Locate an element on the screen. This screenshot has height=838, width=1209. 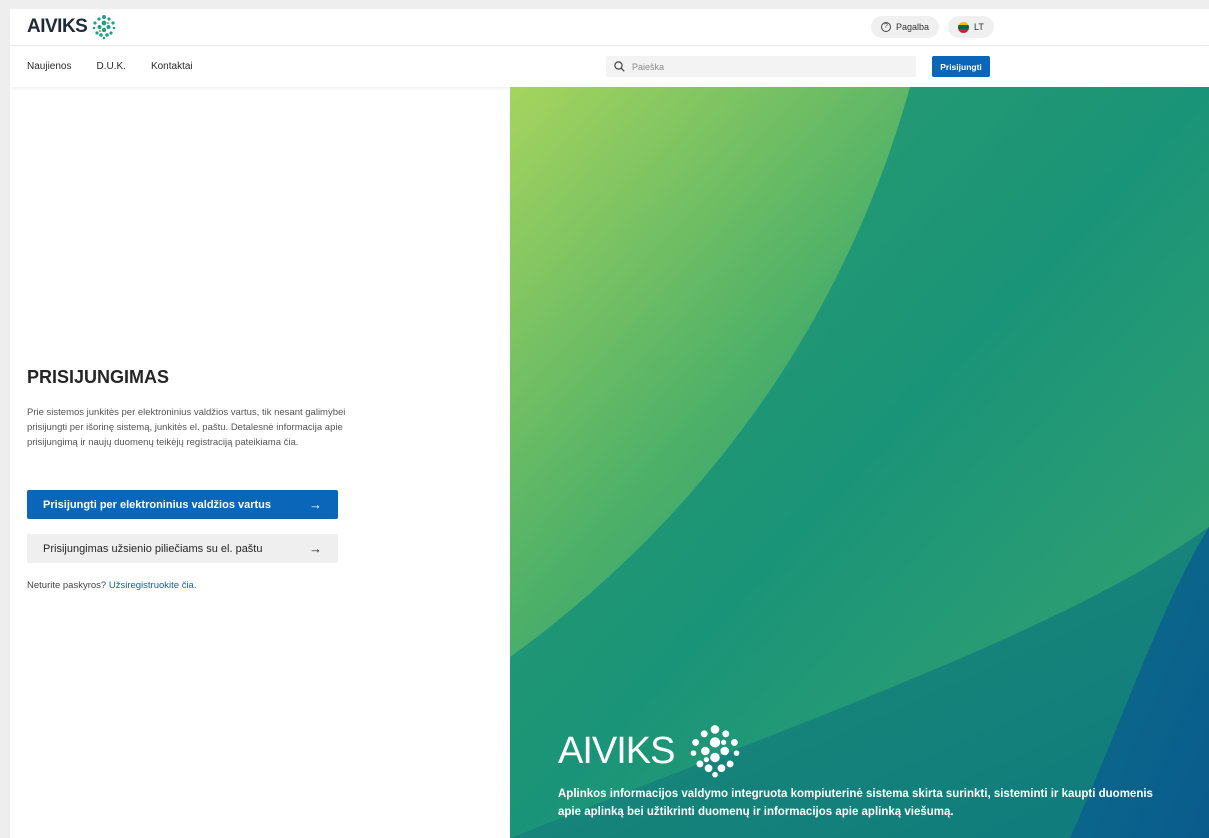
question-circle-icon: ? is located at coordinates (886, 27).